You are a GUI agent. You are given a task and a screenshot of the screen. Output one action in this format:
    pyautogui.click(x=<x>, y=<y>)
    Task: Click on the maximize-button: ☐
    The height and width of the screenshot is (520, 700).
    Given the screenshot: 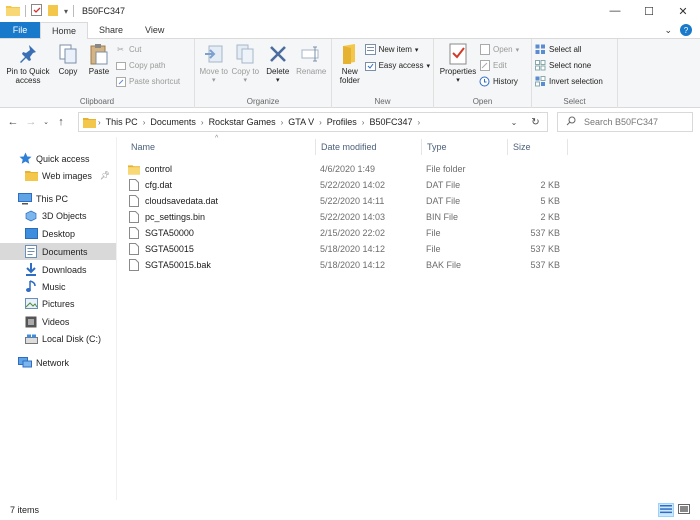 What is the action you would take?
    pyautogui.click(x=649, y=11)
    